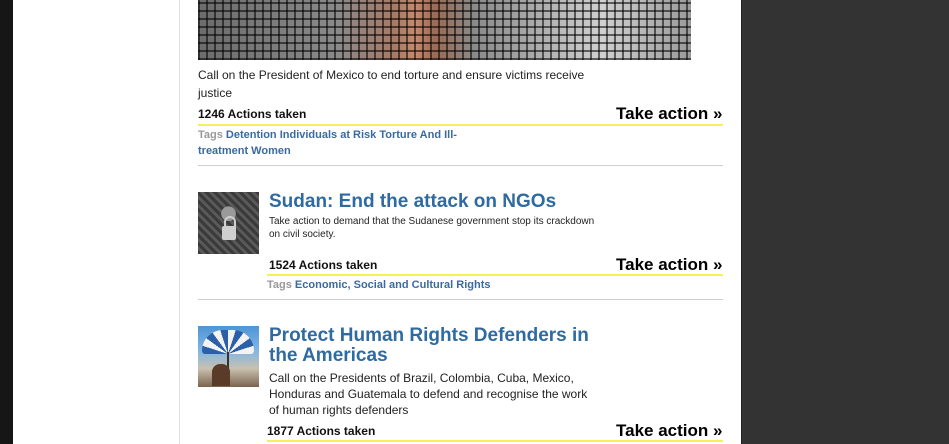 This screenshot has width=949, height=444. What do you see at coordinates (228, 342) in the screenshot?
I see `umbrella-canopy` at bounding box center [228, 342].